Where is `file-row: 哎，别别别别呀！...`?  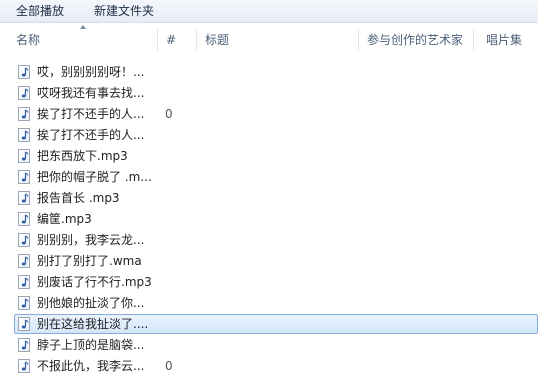 file-row: 哎，别别别别呀！... is located at coordinates (276, 72).